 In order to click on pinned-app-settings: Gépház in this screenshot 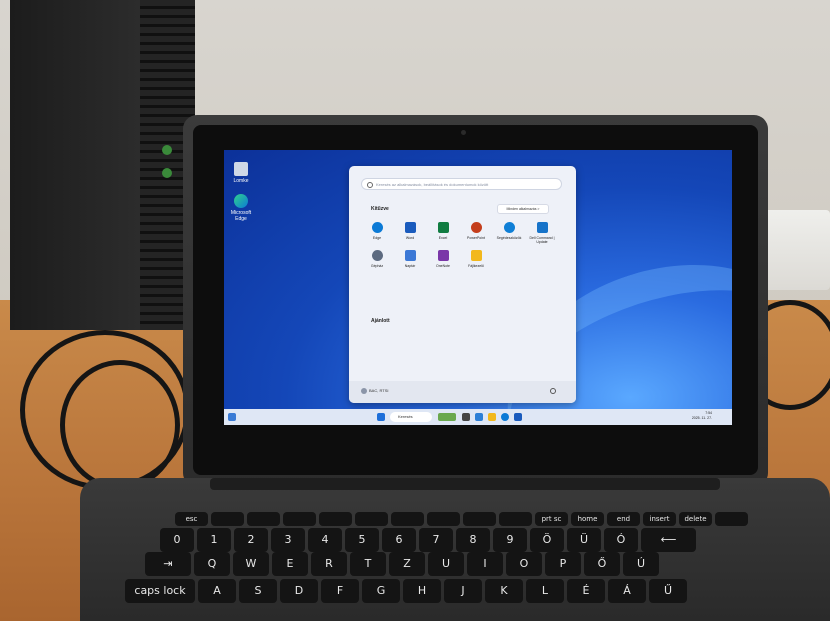, I will do `click(377, 259)`.